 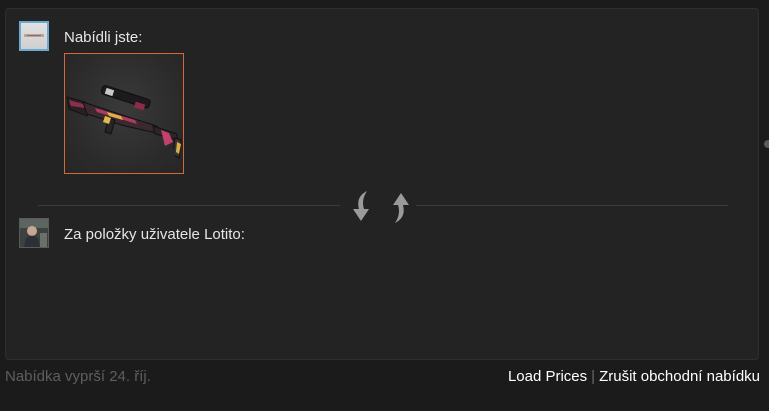 What do you see at coordinates (78, 376) in the screenshot?
I see `offer-expiry-text: Nabídka vyprší 24. říj.` at bounding box center [78, 376].